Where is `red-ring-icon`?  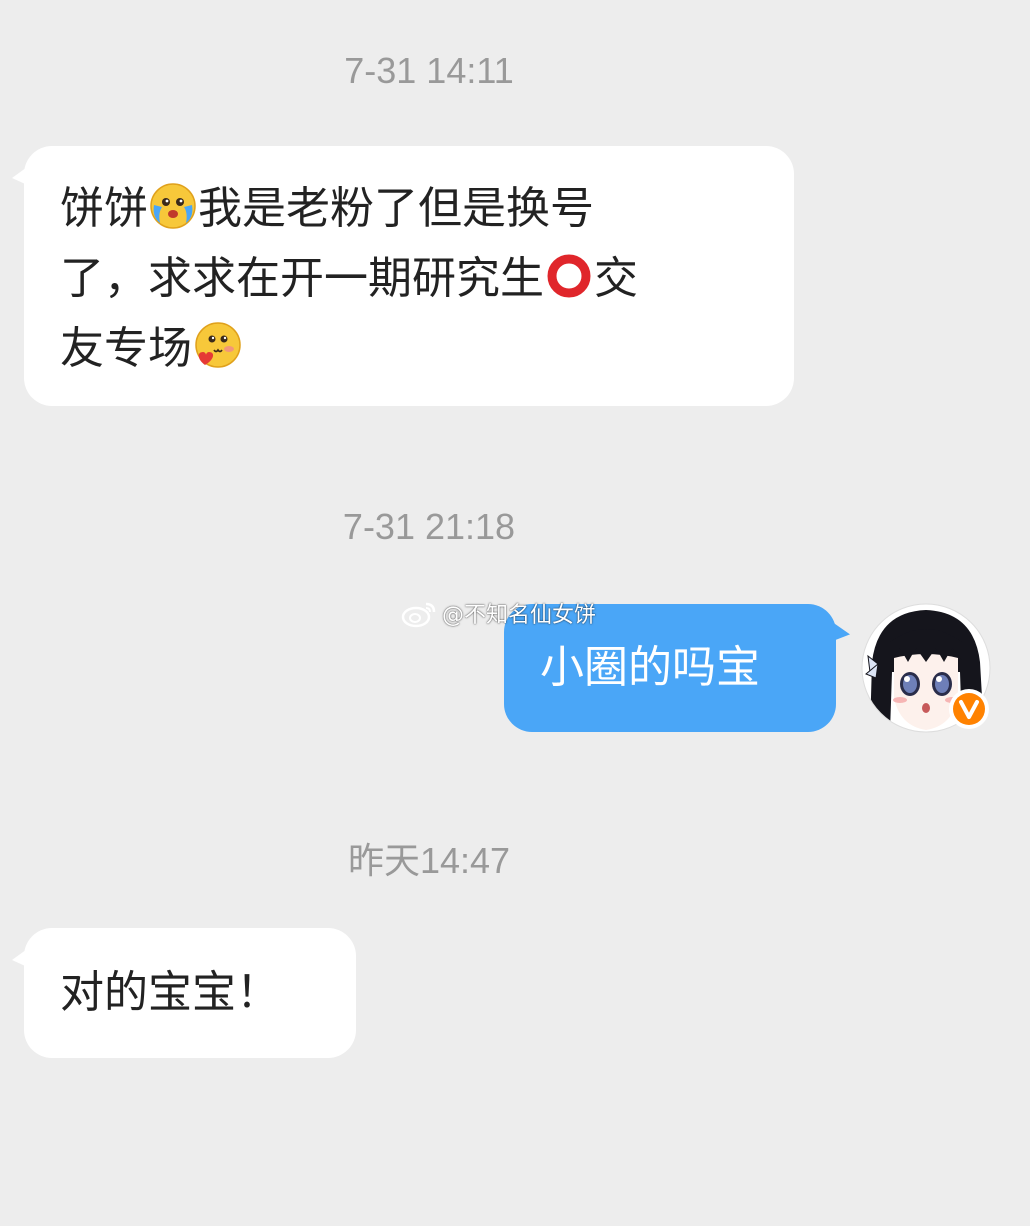
red-ring-icon is located at coordinates (569, 276).